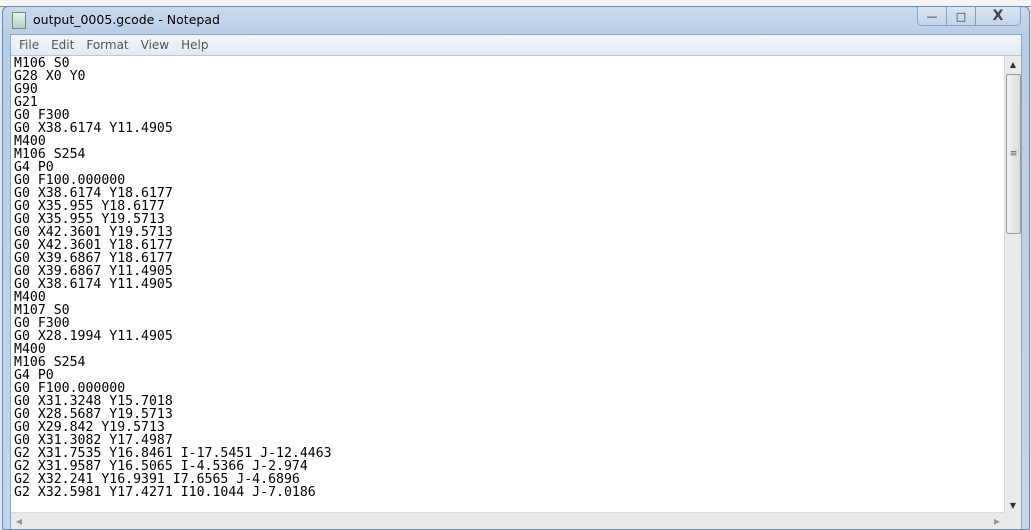 Image resolution: width=1031 pixels, height=530 pixels. What do you see at coordinates (997, 16) in the screenshot?
I see `close-button: X` at bounding box center [997, 16].